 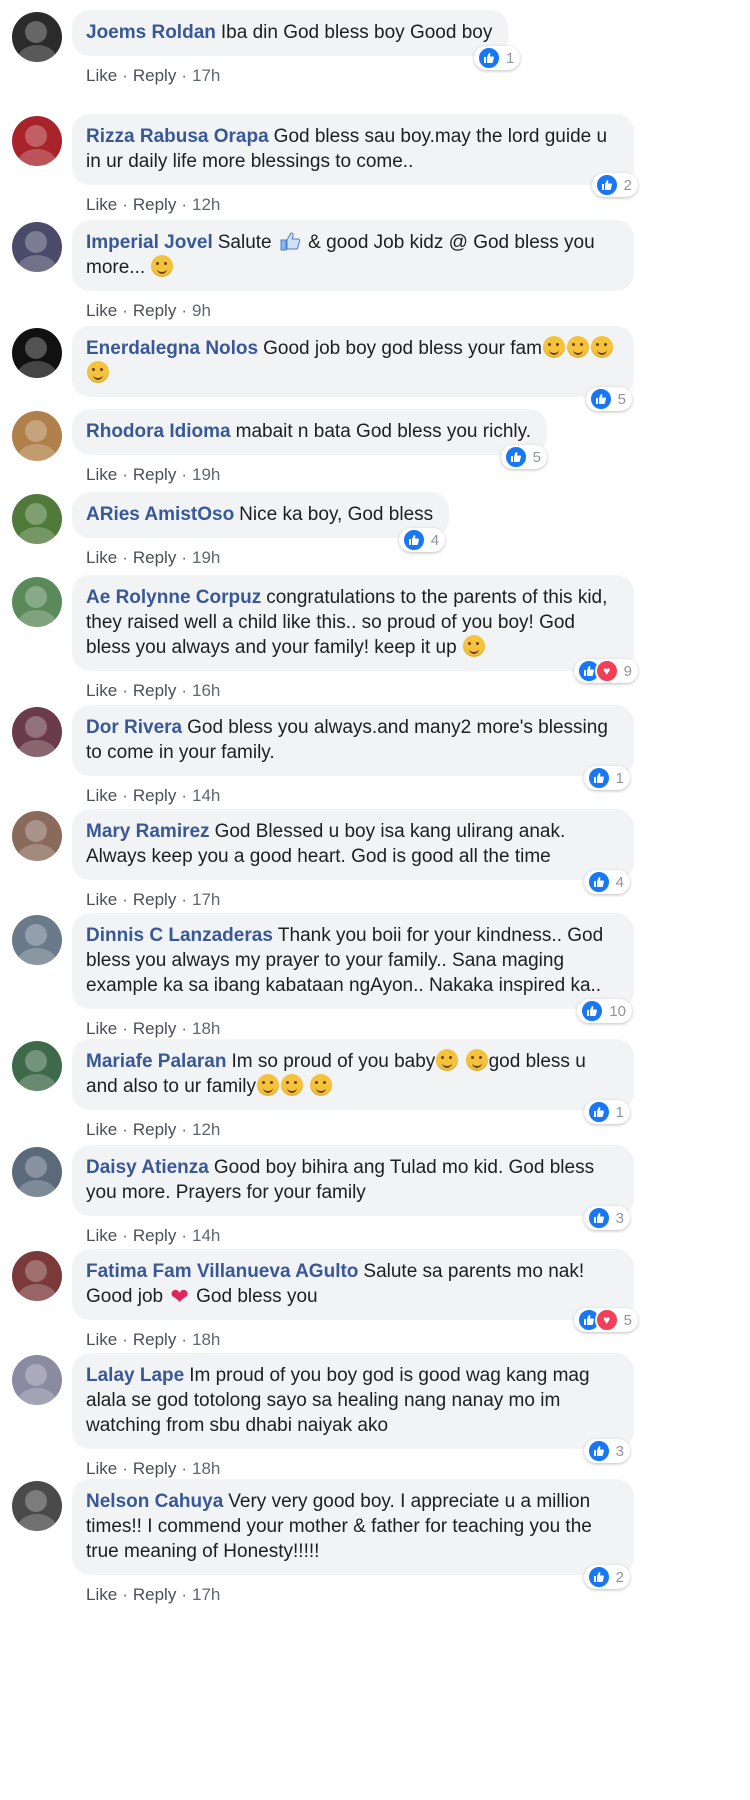 What do you see at coordinates (148, 831) in the screenshot?
I see `comment-author: Mary Ramirez` at bounding box center [148, 831].